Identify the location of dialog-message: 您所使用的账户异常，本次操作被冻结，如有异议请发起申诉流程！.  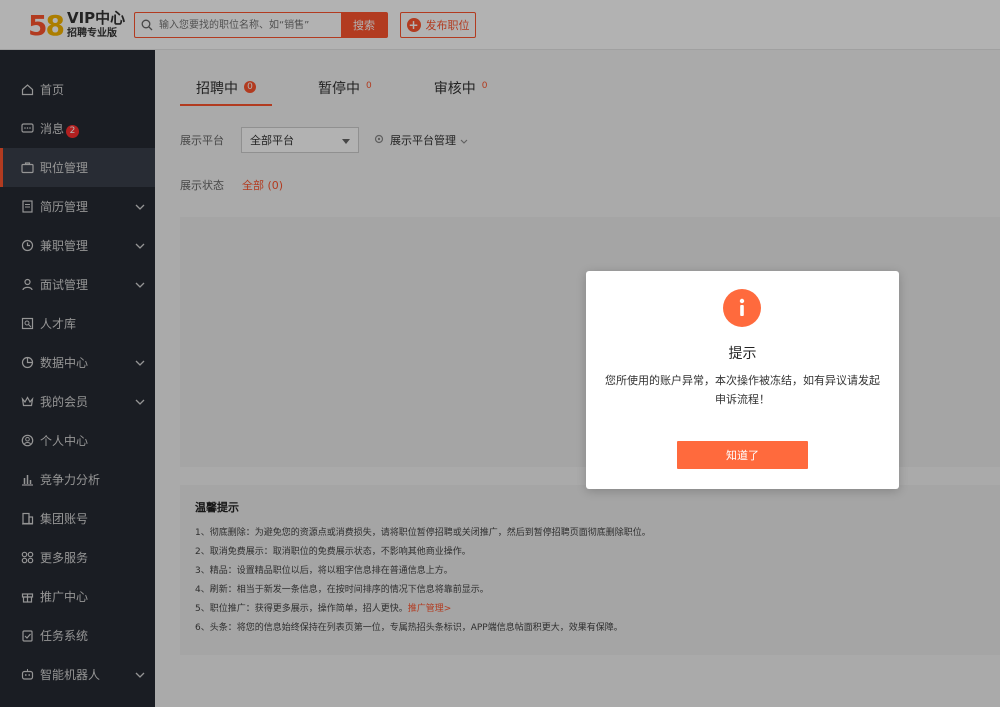
(742, 390).